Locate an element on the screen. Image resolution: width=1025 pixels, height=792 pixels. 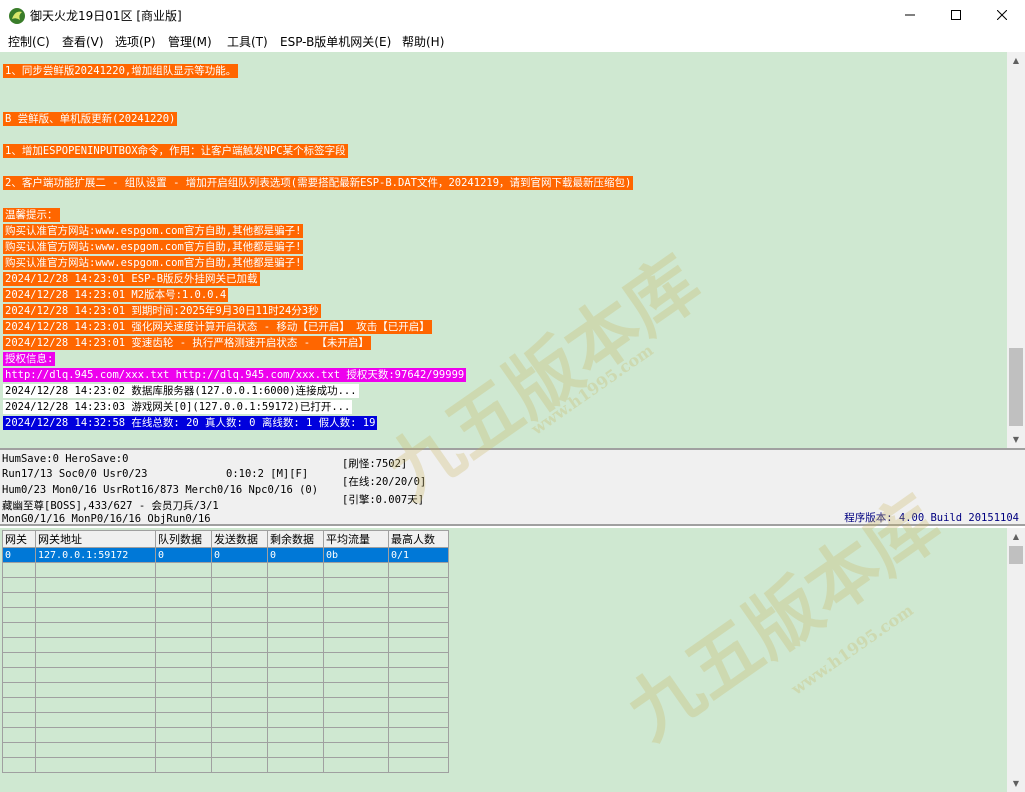
status-refresh: [刷怪:7502] is located at coordinates (375, 463).